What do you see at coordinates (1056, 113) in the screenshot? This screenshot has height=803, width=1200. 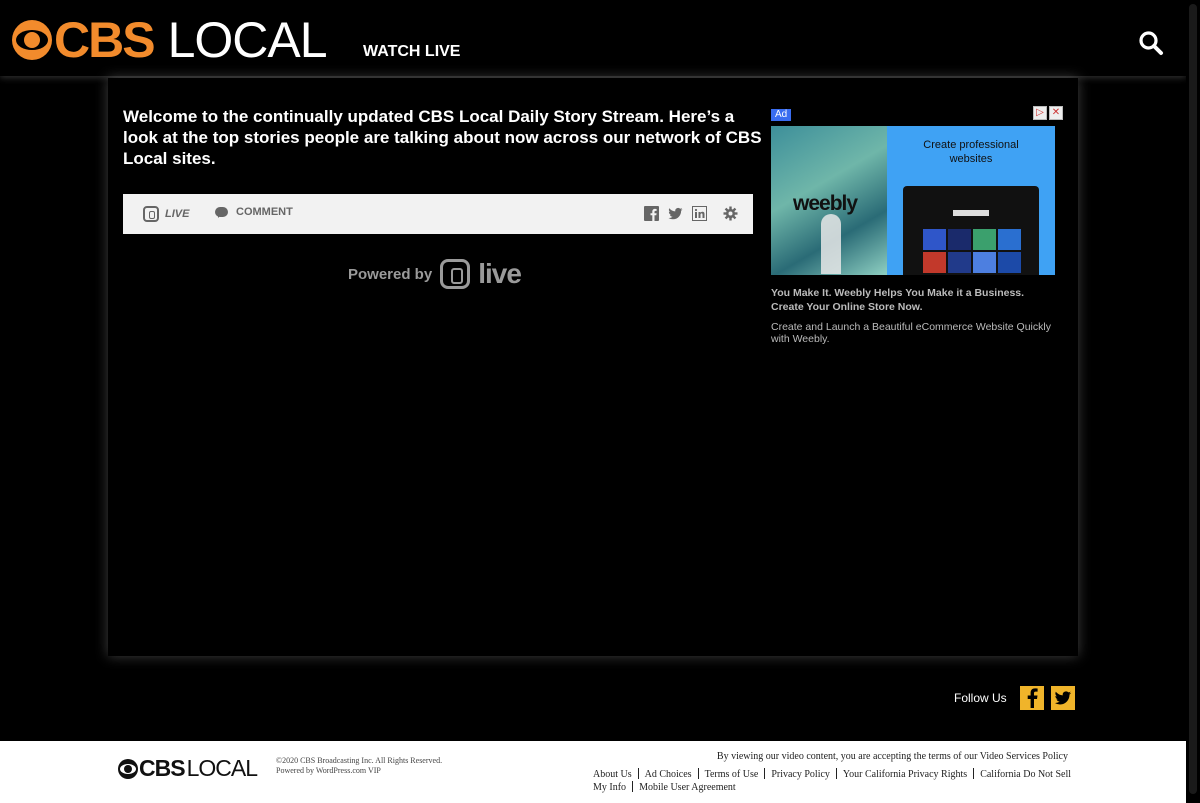 I see `close-icon: ✕` at bounding box center [1056, 113].